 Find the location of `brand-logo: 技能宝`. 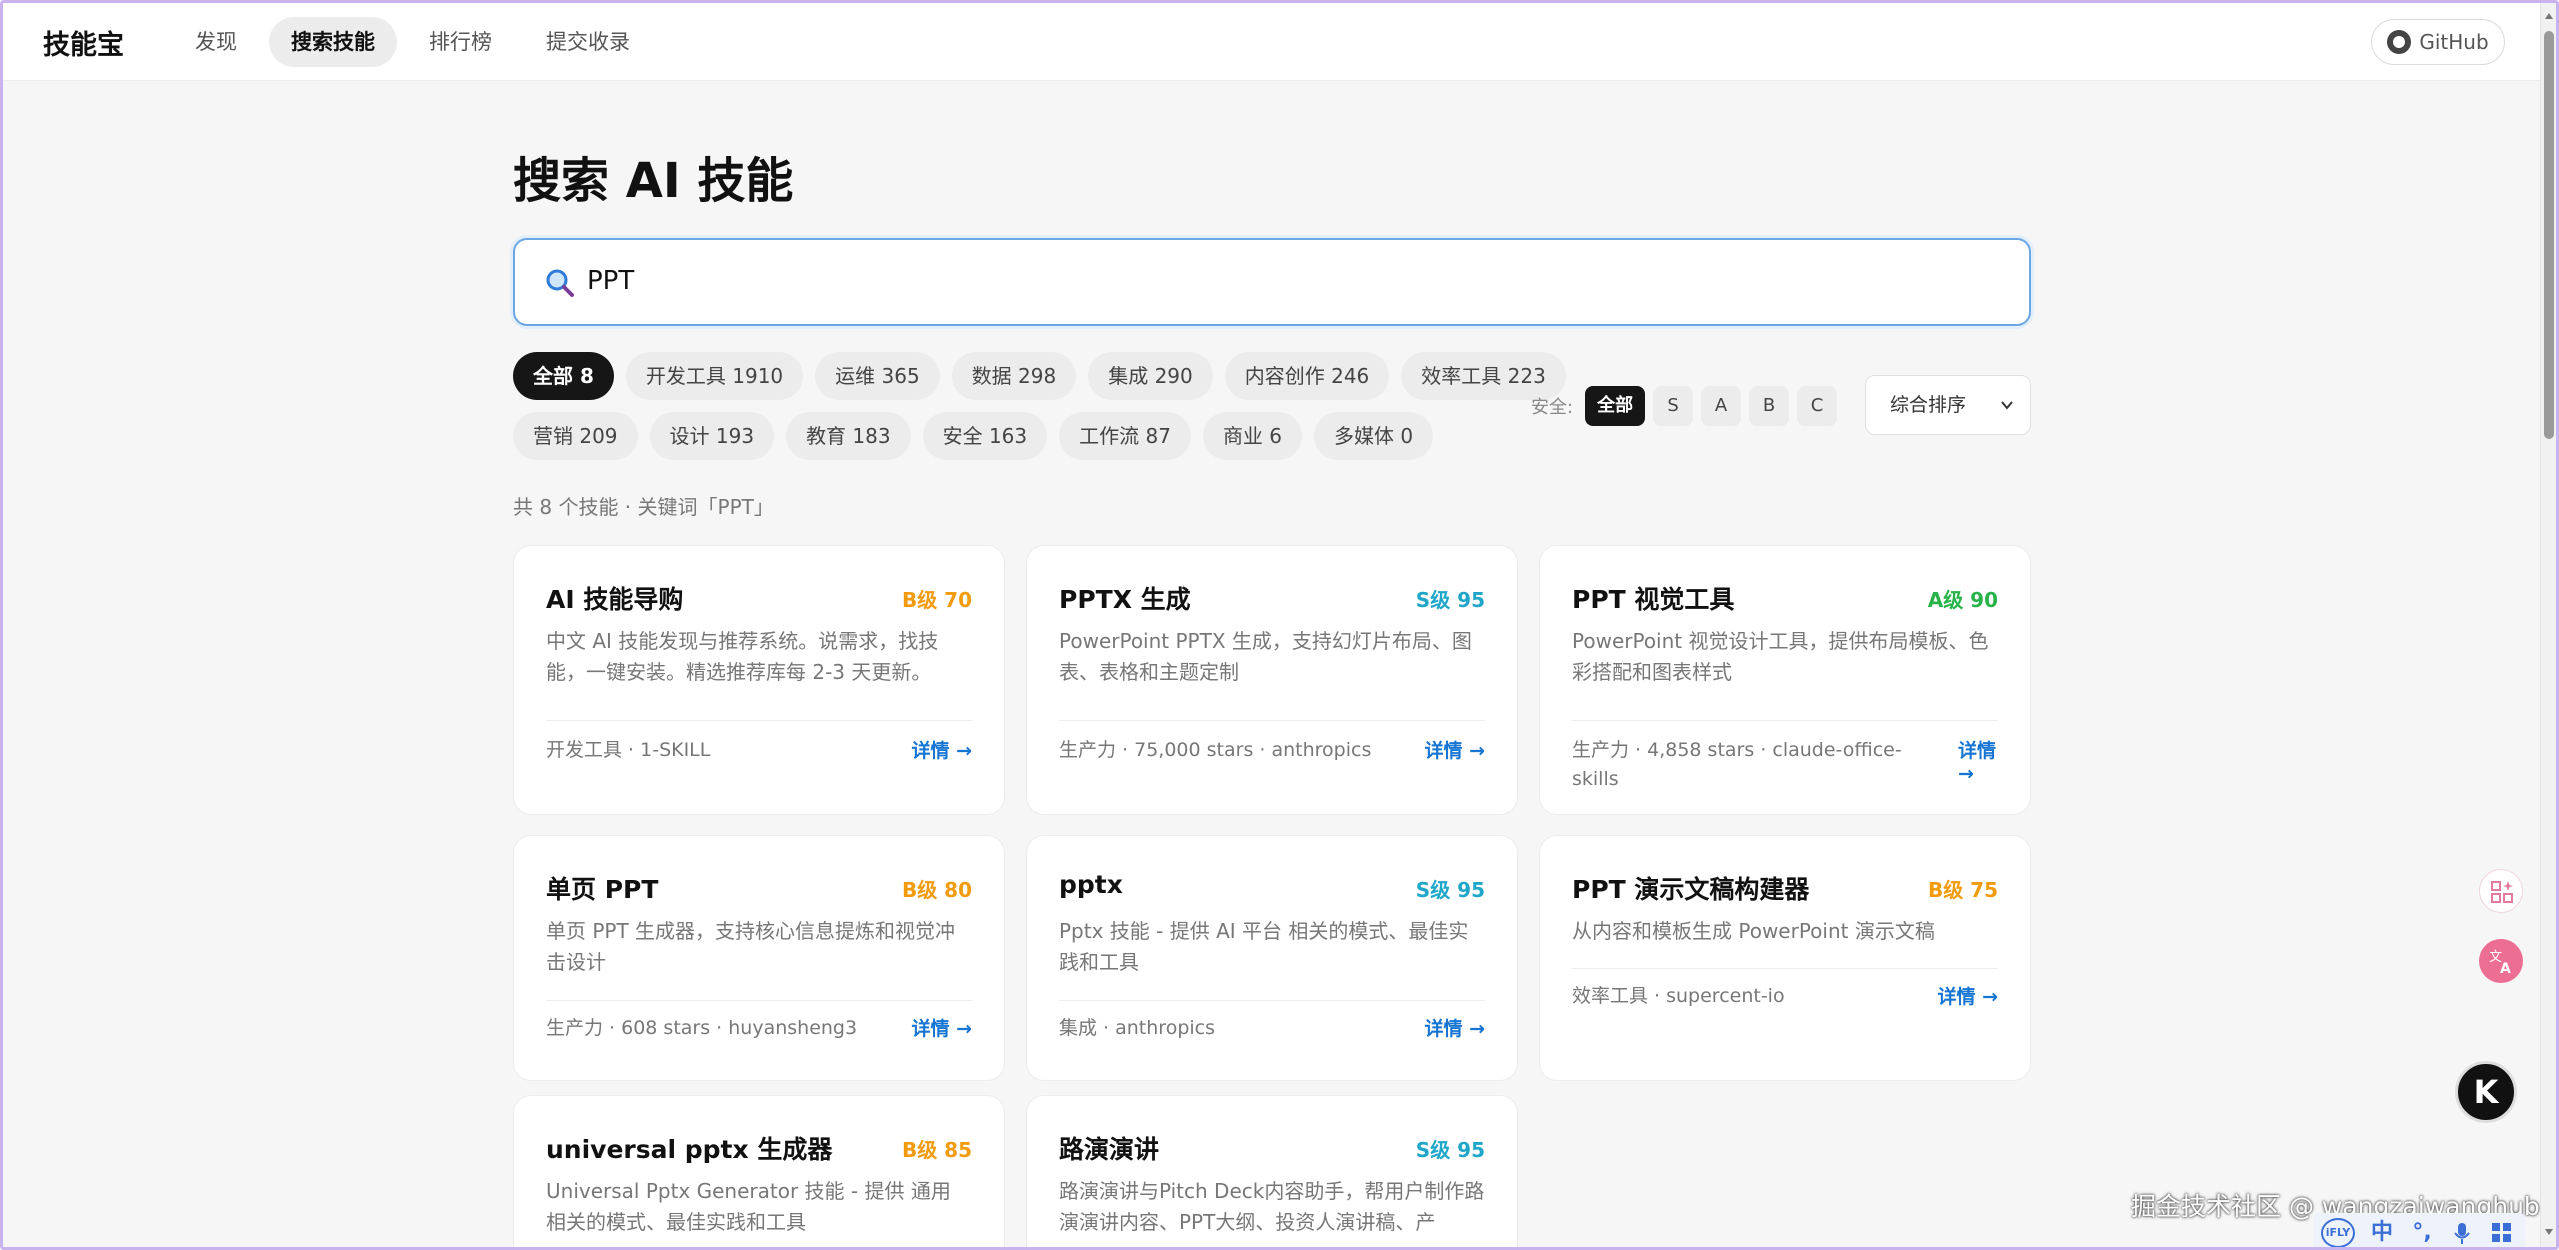

brand-logo: 技能宝 is located at coordinates (83, 42).